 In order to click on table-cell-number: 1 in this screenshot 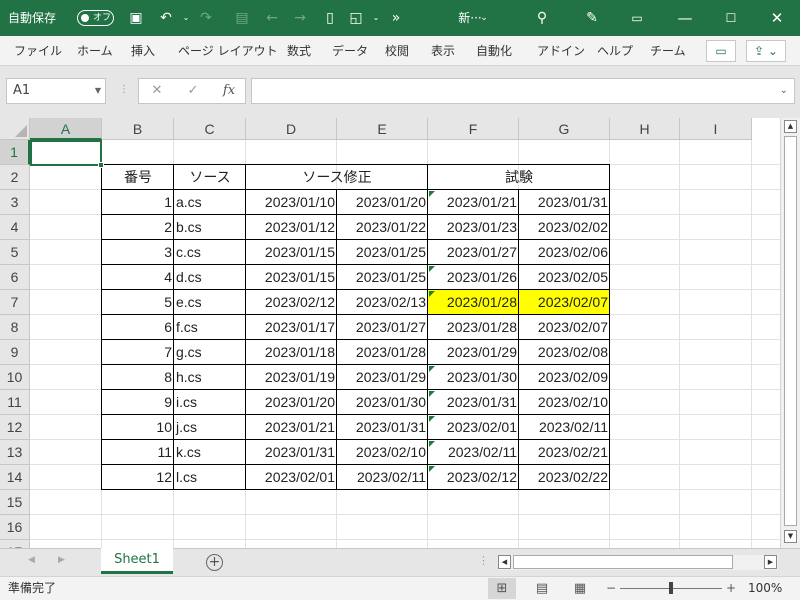, I will do `click(138, 202)`.